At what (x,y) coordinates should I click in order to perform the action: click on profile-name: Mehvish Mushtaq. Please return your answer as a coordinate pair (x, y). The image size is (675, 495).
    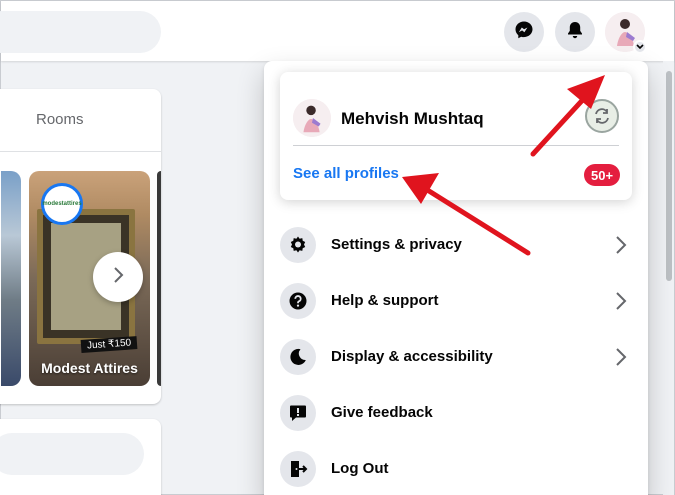
    Looking at the image, I should click on (412, 119).